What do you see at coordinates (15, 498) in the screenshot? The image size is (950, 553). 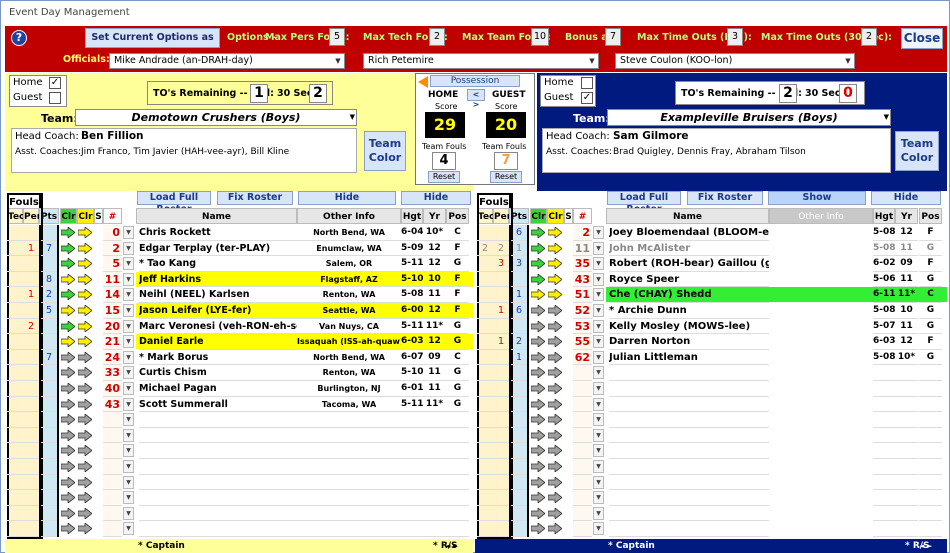 I see `home-tec-cell` at bounding box center [15, 498].